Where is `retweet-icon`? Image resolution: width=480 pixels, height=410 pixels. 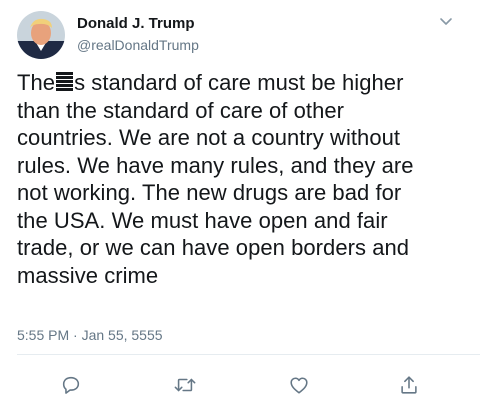 retweet-icon is located at coordinates (185, 385).